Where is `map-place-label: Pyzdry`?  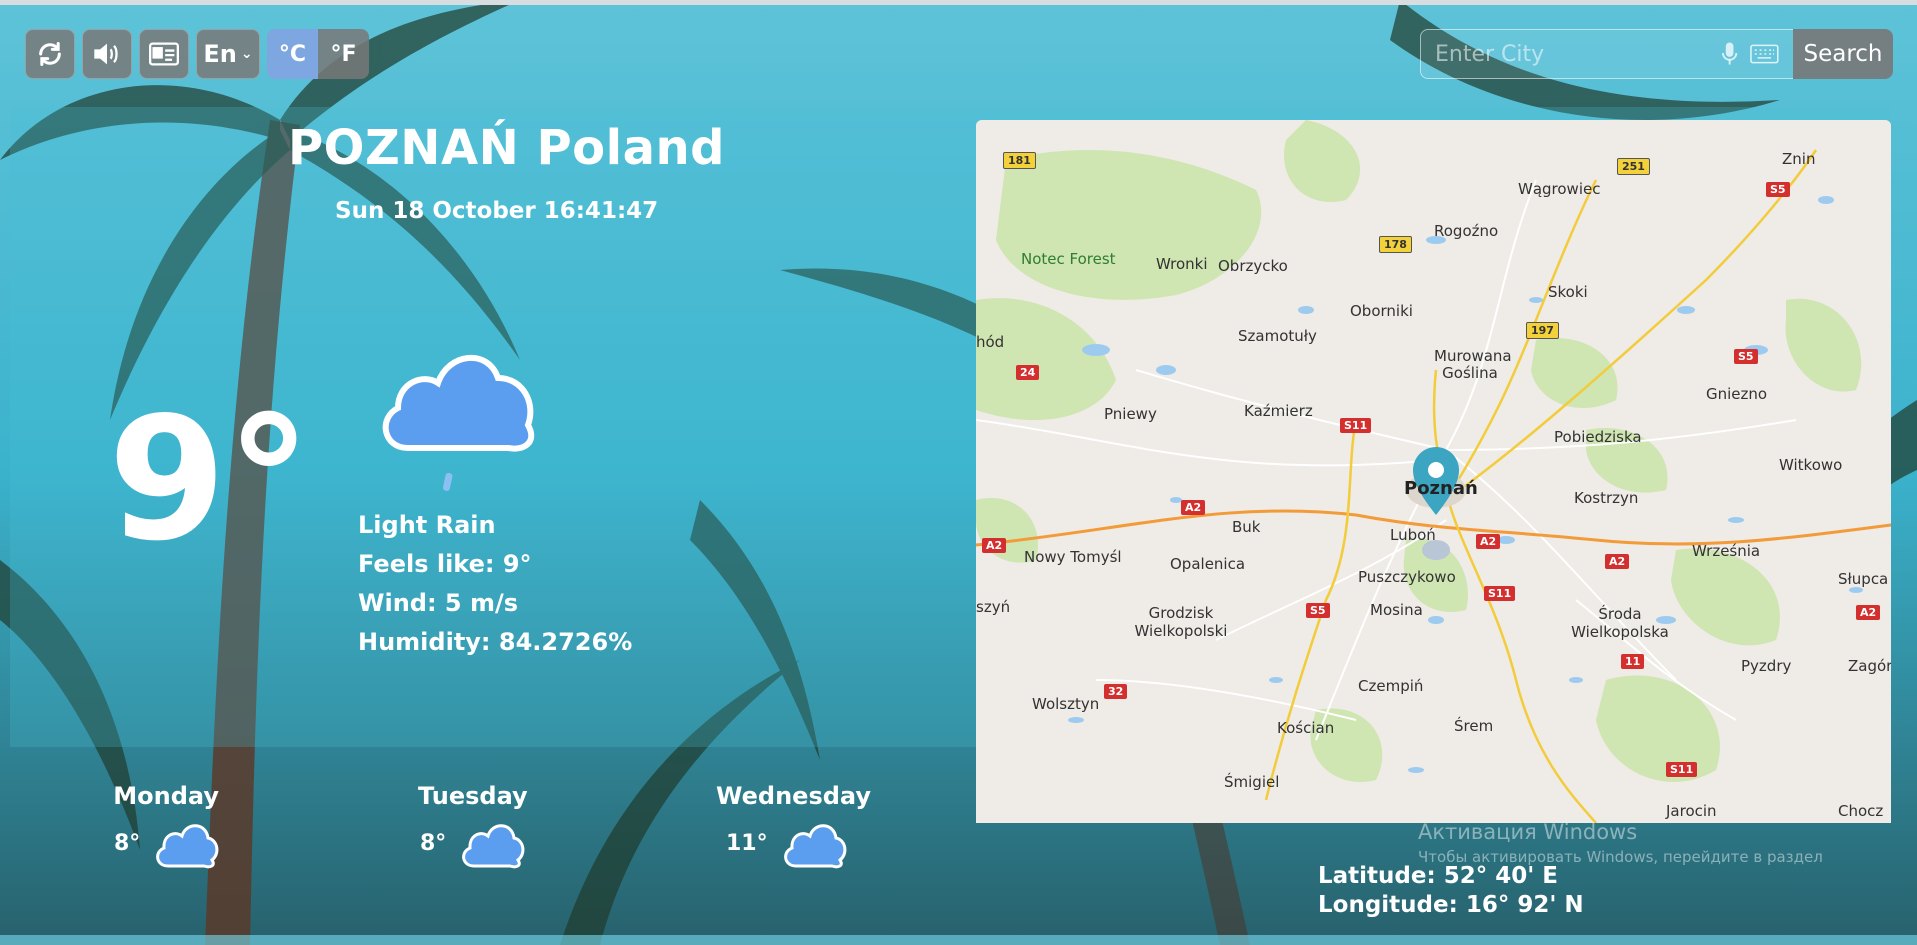 map-place-label: Pyzdry is located at coordinates (1766, 666).